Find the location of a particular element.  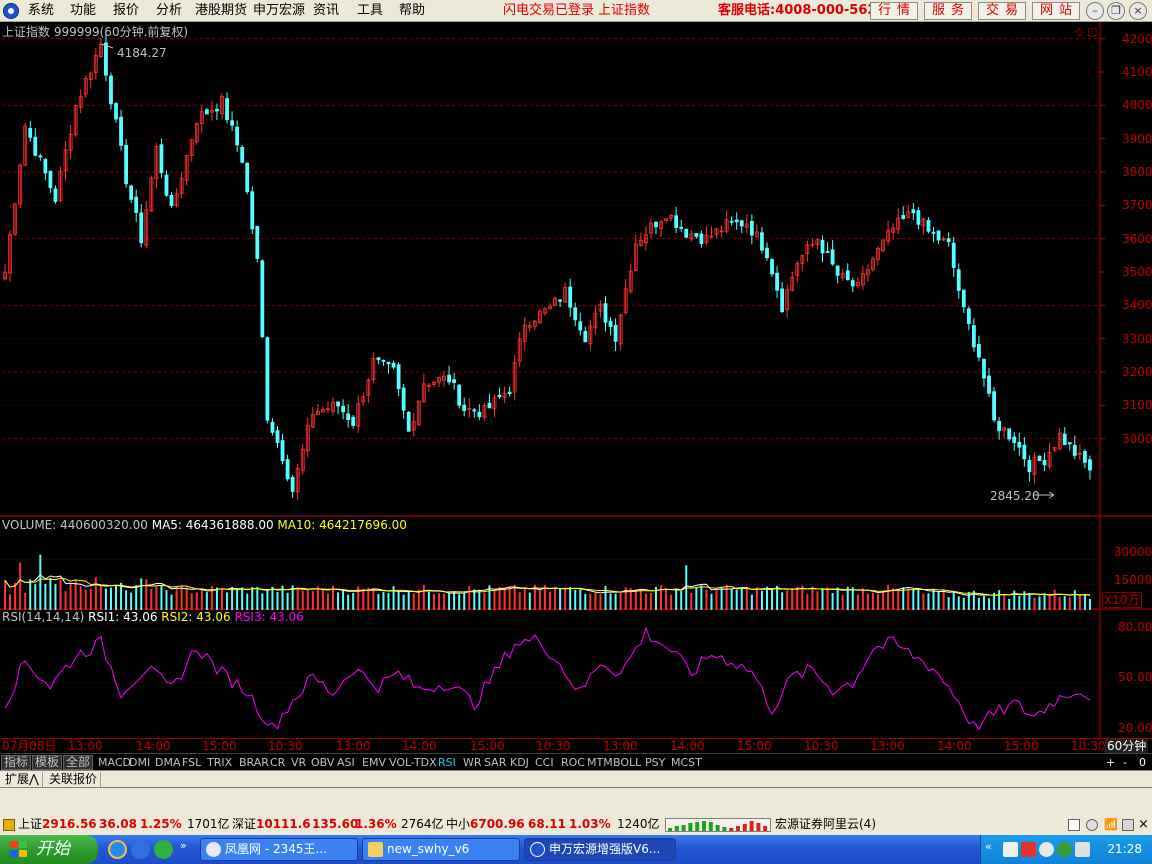

tab-mcst: MCST is located at coordinates (686, 762).